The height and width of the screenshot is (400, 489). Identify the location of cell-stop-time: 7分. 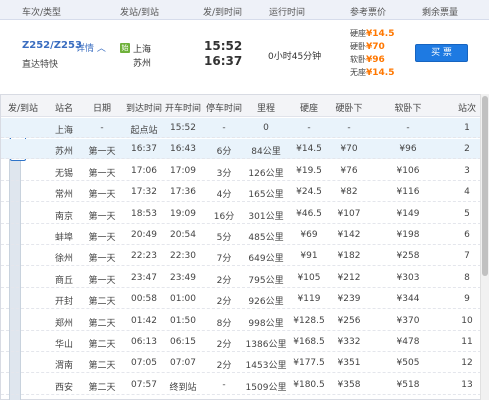
(224, 259).